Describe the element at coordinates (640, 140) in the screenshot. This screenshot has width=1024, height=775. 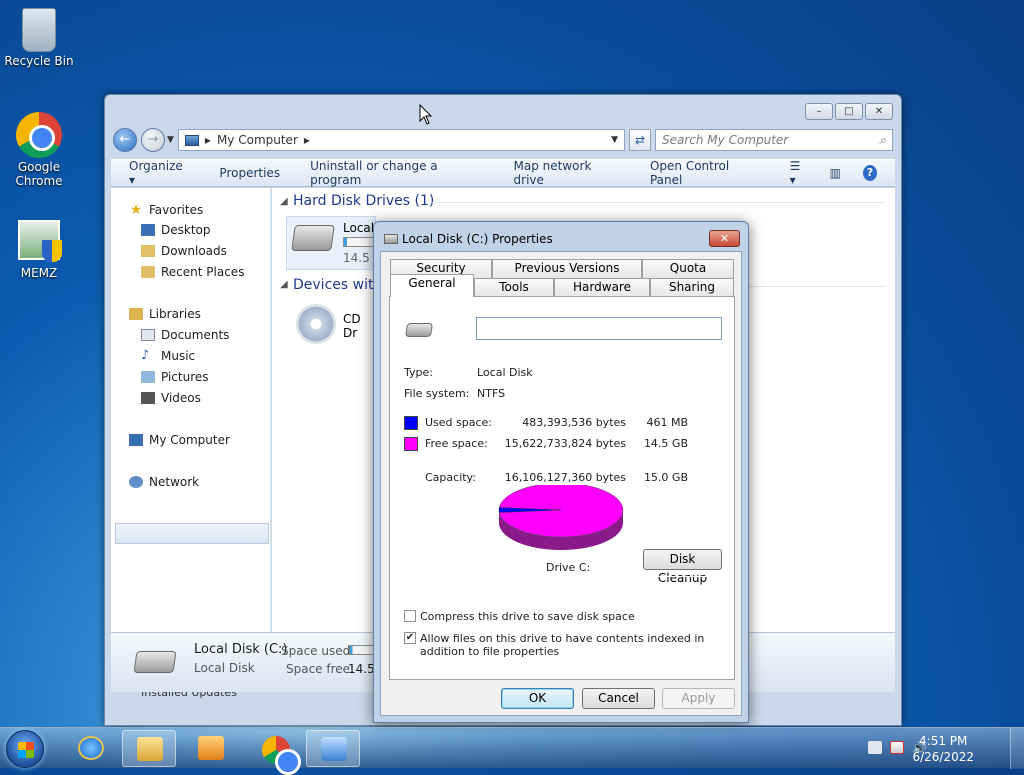
I see `refresh-button: ⇄` at that location.